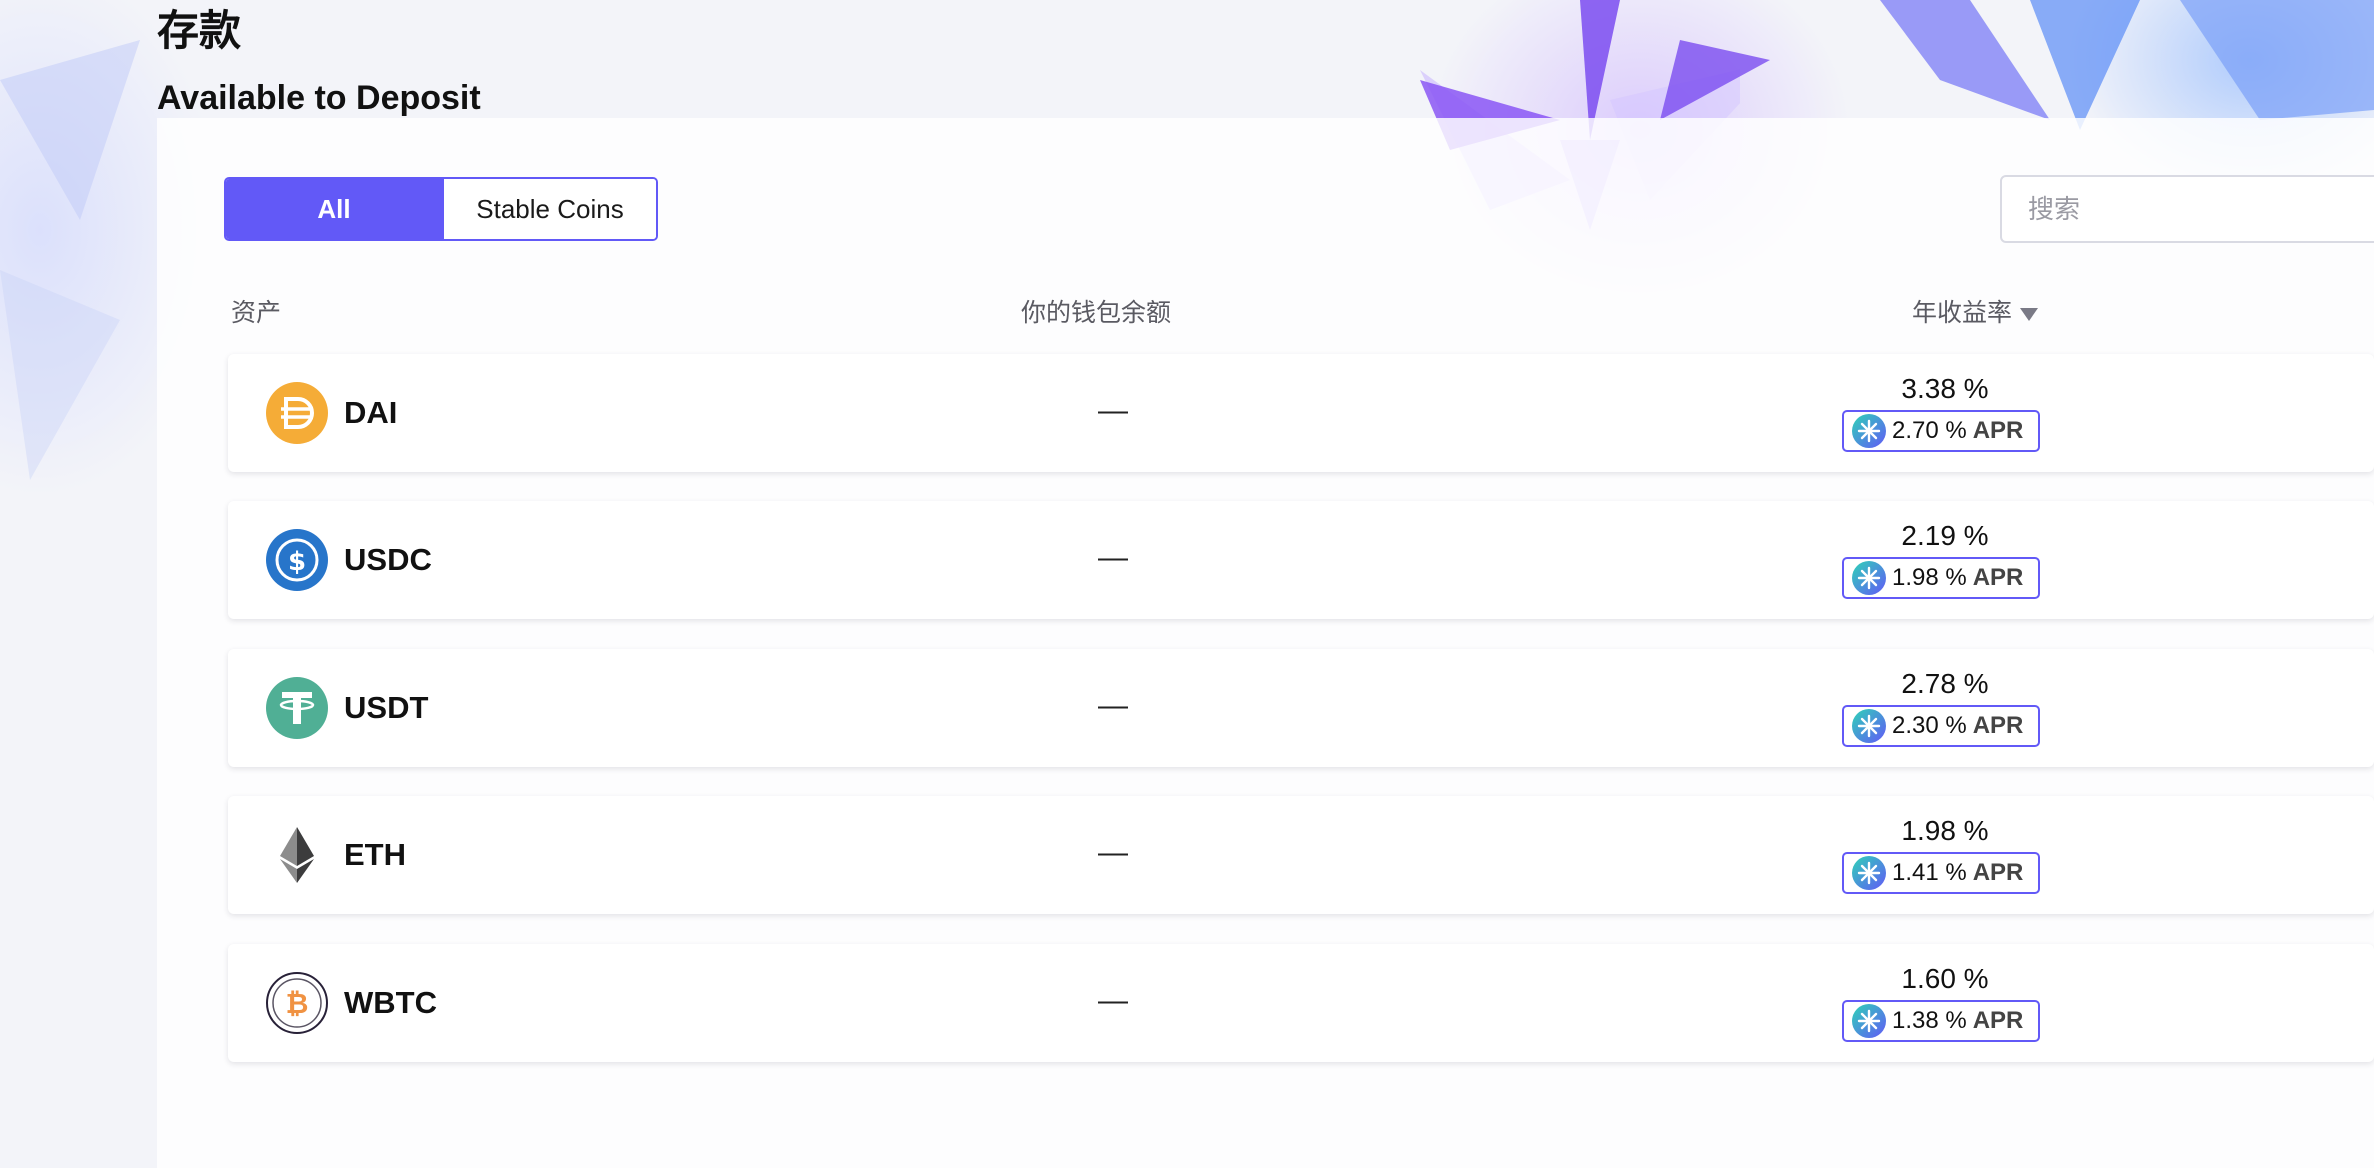 The width and height of the screenshot is (2374, 1168). Describe the element at coordinates (199, 30) in the screenshot. I see `page-title: 存款` at that location.